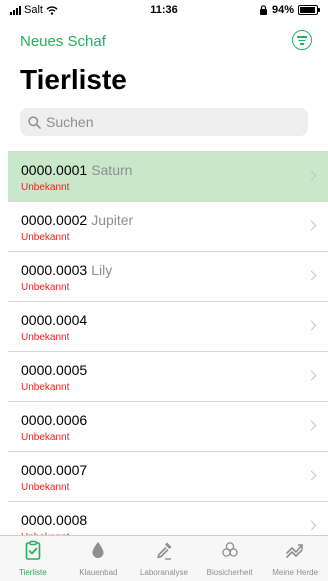 The width and height of the screenshot is (328, 581). I want to click on search-bar, so click(164, 122).